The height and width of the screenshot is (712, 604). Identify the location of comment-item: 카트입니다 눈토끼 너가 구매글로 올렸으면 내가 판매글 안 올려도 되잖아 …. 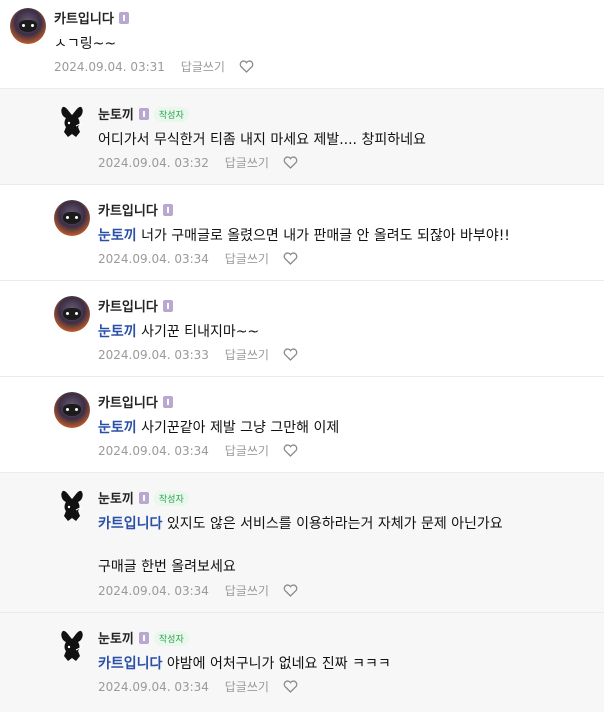
(302, 232).